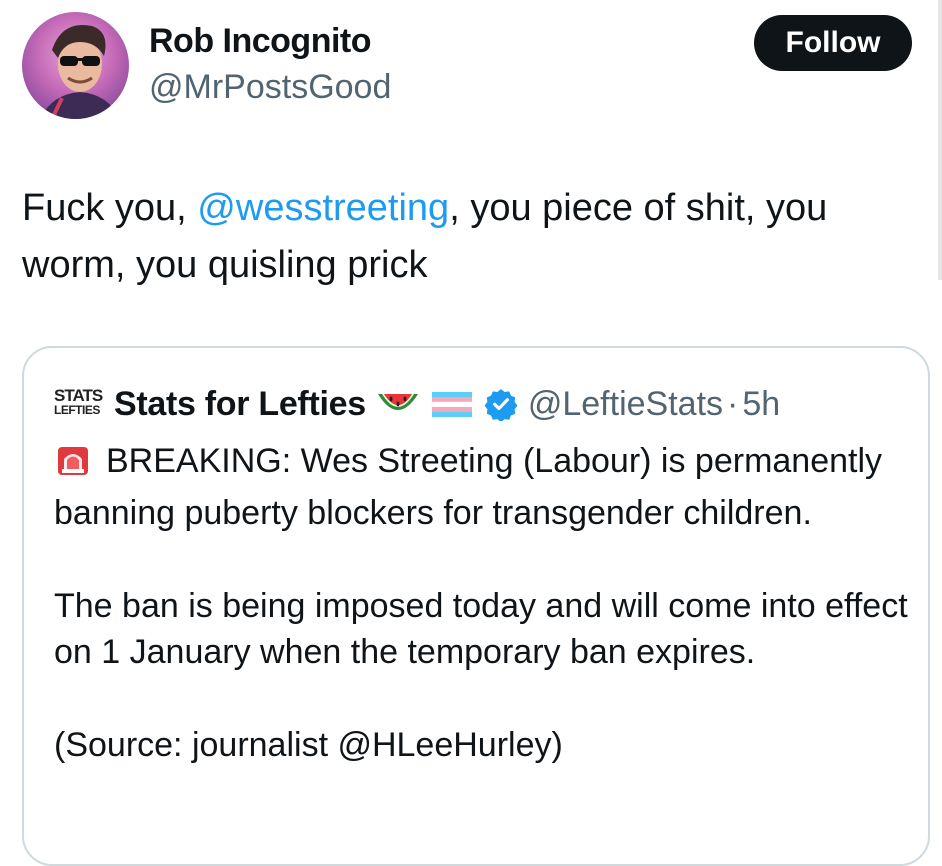 The width and height of the screenshot is (942, 866). Describe the element at coordinates (240, 404) in the screenshot. I see `quoted-author-name: Stats for Lefties` at that location.